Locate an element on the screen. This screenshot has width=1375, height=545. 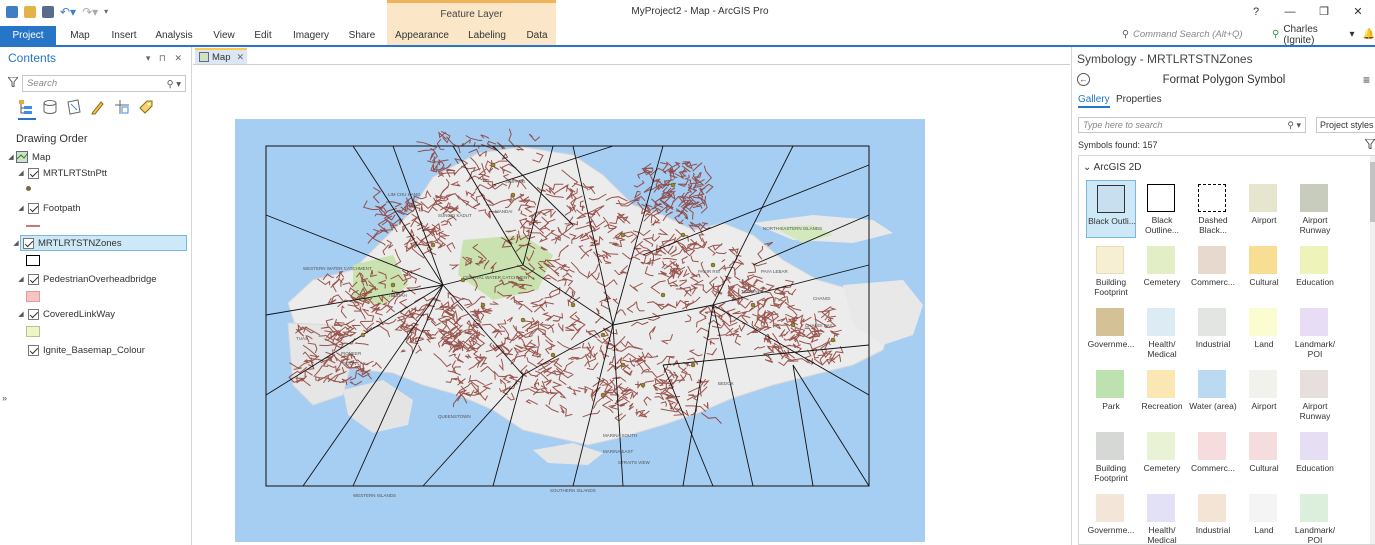
list-by-editing-icon is located at coordinates (98, 107).